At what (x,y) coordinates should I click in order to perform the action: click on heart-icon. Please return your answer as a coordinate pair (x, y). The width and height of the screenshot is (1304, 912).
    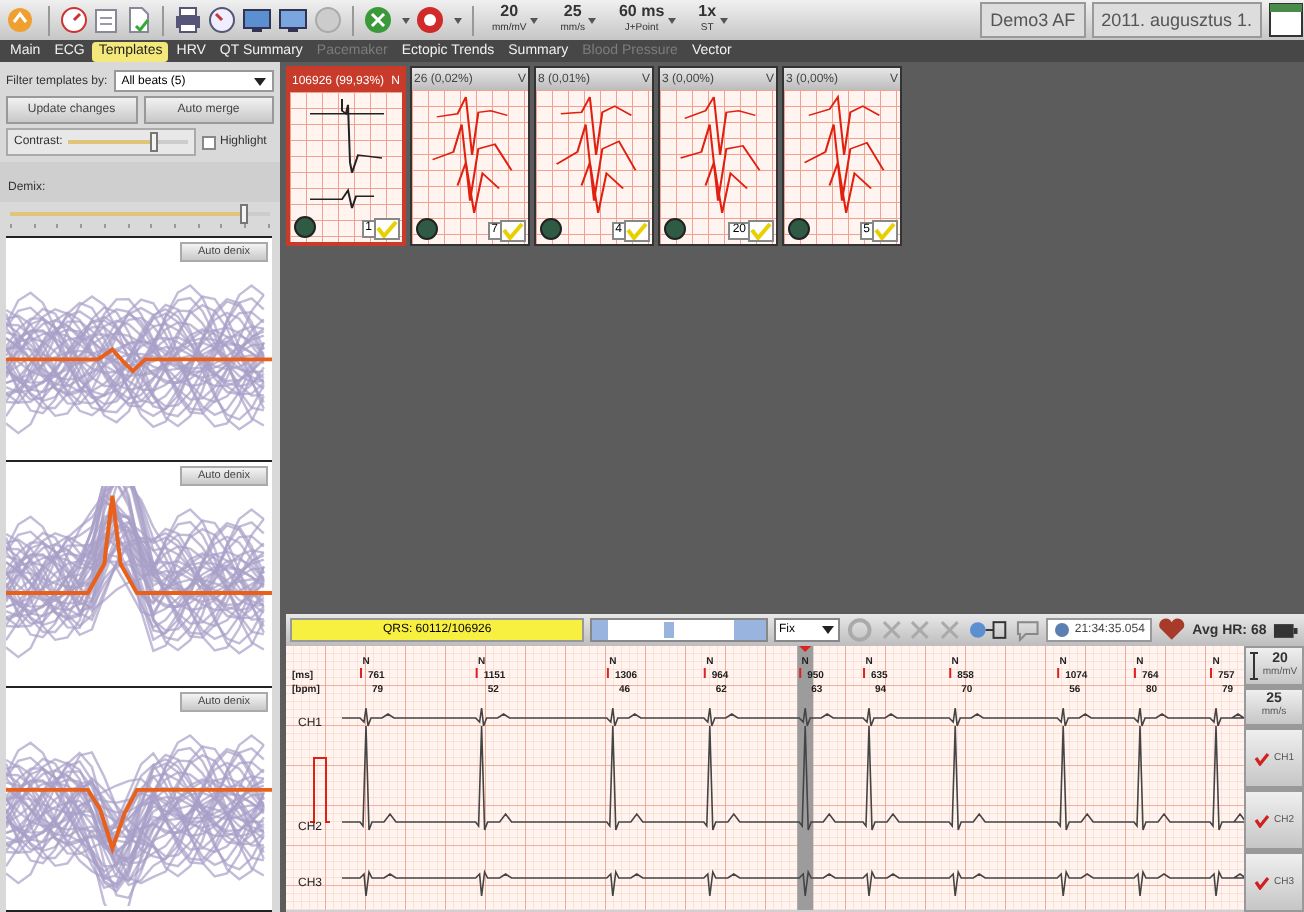
    Looking at the image, I should click on (1172, 630).